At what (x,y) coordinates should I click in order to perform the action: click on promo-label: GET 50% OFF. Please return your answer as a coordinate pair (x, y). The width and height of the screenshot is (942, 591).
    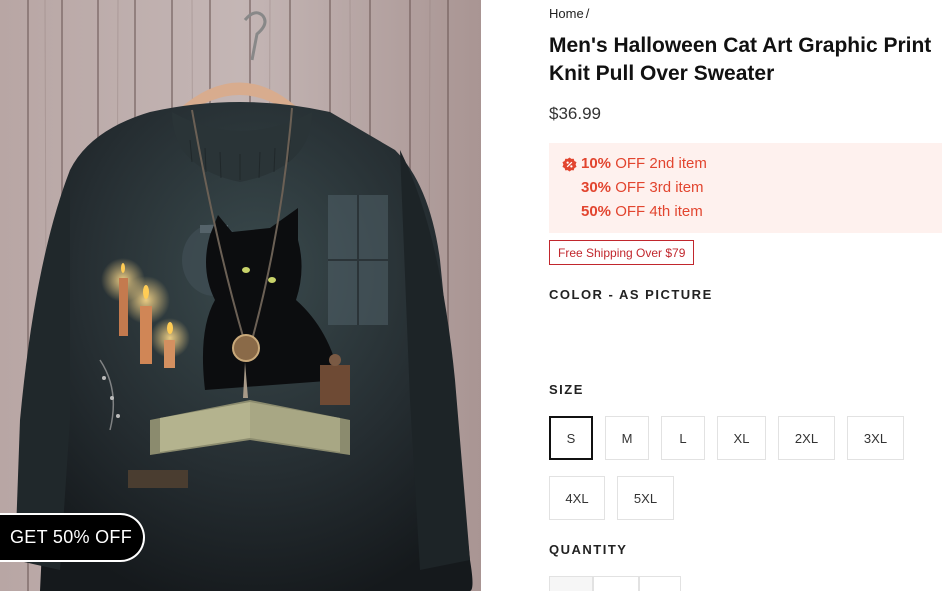
    Looking at the image, I should click on (71, 537).